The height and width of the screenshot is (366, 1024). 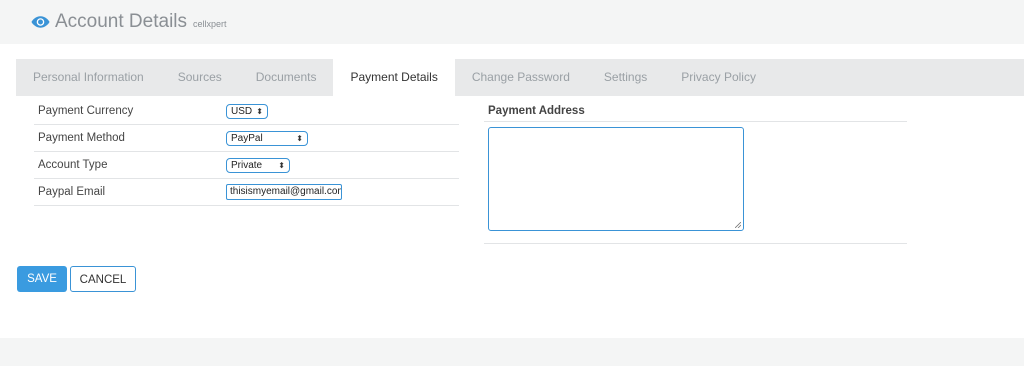 What do you see at coordinates (121, 21) in the screenshot?
I see `page-title: Account Details` at bounding box center [121, 21].